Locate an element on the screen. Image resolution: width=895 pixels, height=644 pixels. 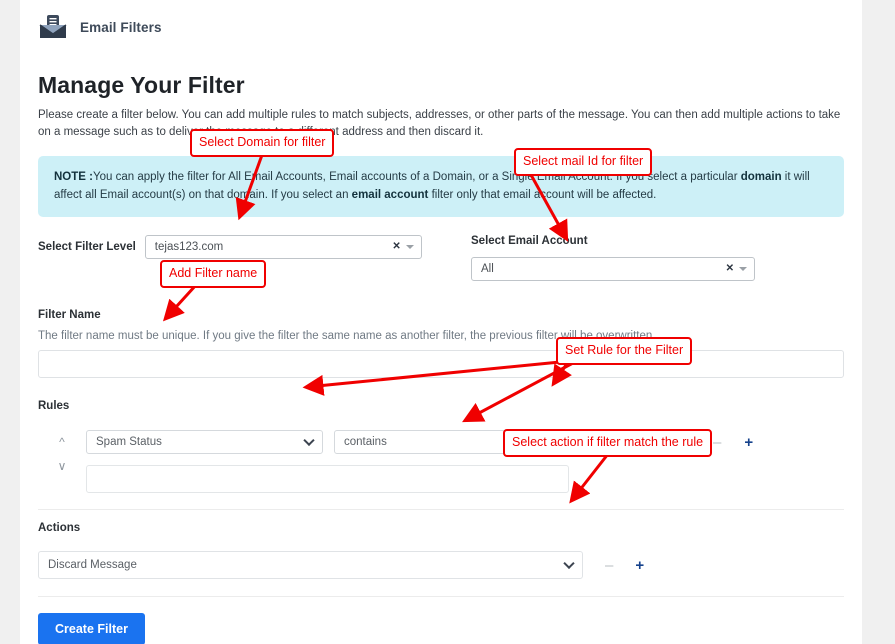
action-value: Discard Message is located at coordinates (92, 565).